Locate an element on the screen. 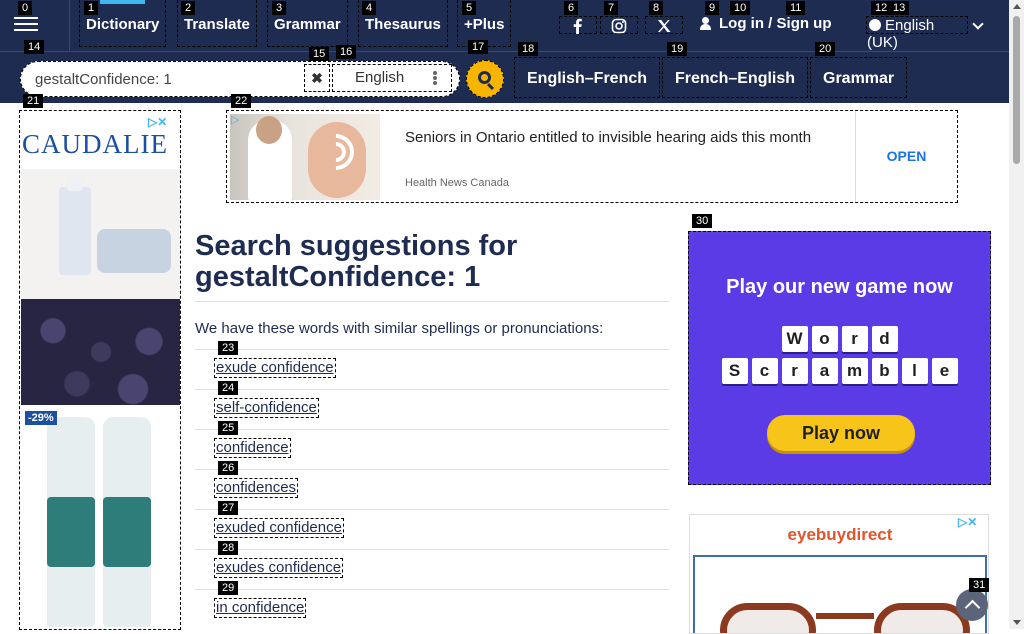 The image size is (1024, 634). suggestion-link: exuded confidence is located at coordinates (279, 528).